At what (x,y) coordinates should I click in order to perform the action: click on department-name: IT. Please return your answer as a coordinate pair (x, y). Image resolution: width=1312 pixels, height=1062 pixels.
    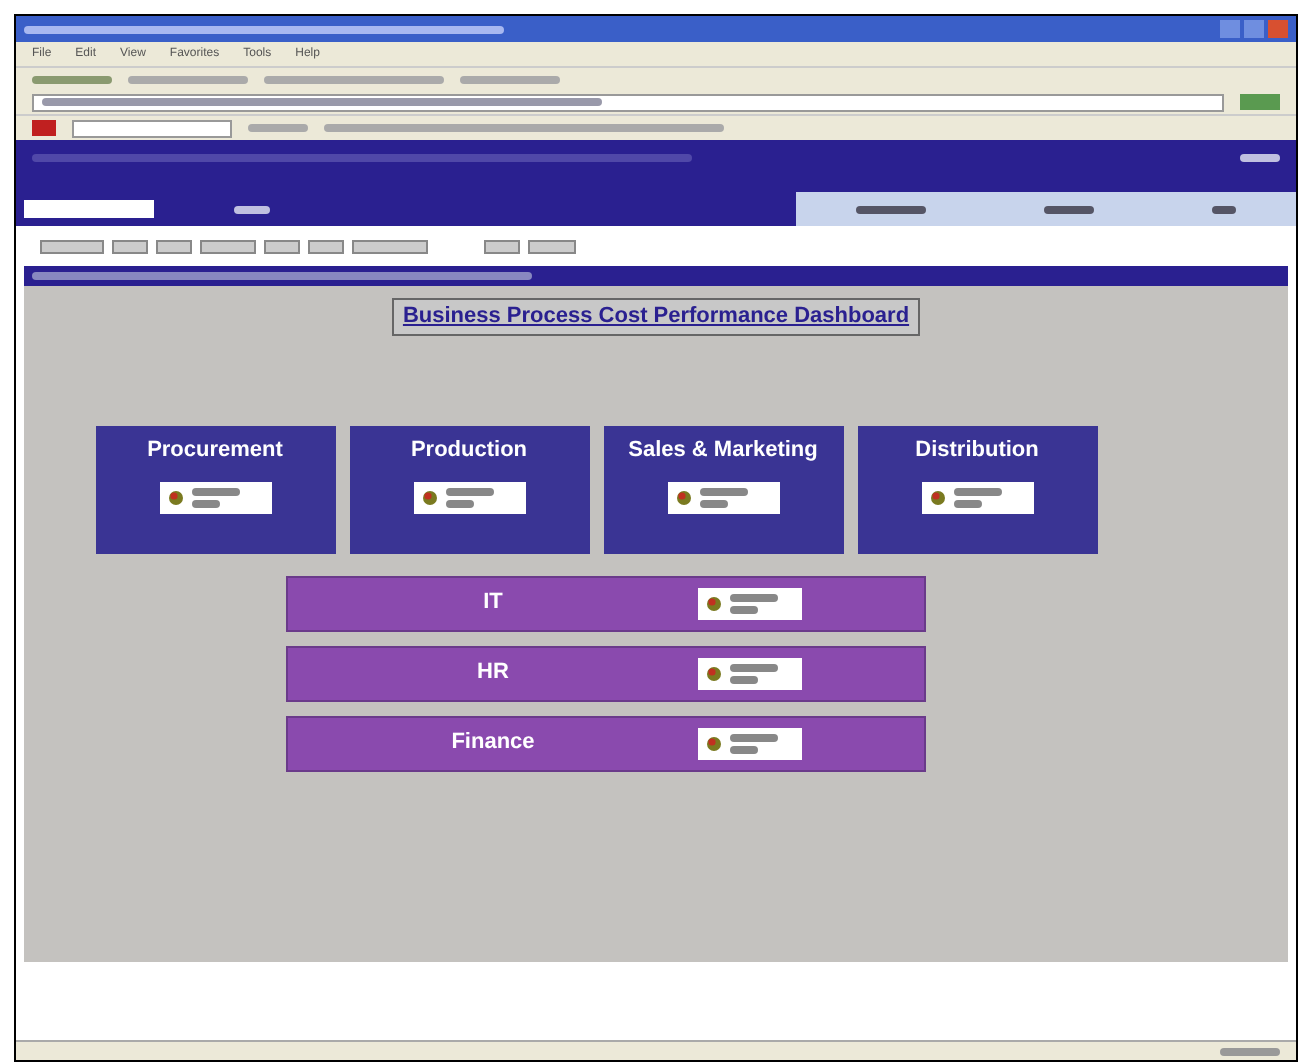
    Looking at the image, I should click on (493, 603).